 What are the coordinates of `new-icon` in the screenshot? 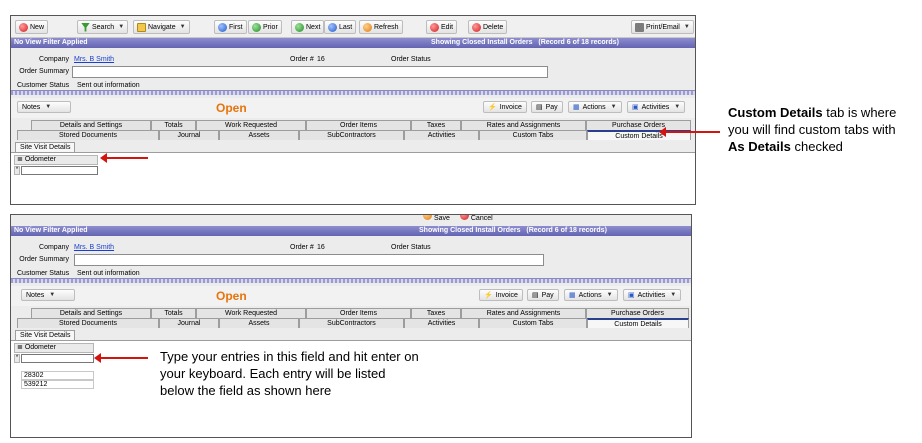 It's located at (23, 27).